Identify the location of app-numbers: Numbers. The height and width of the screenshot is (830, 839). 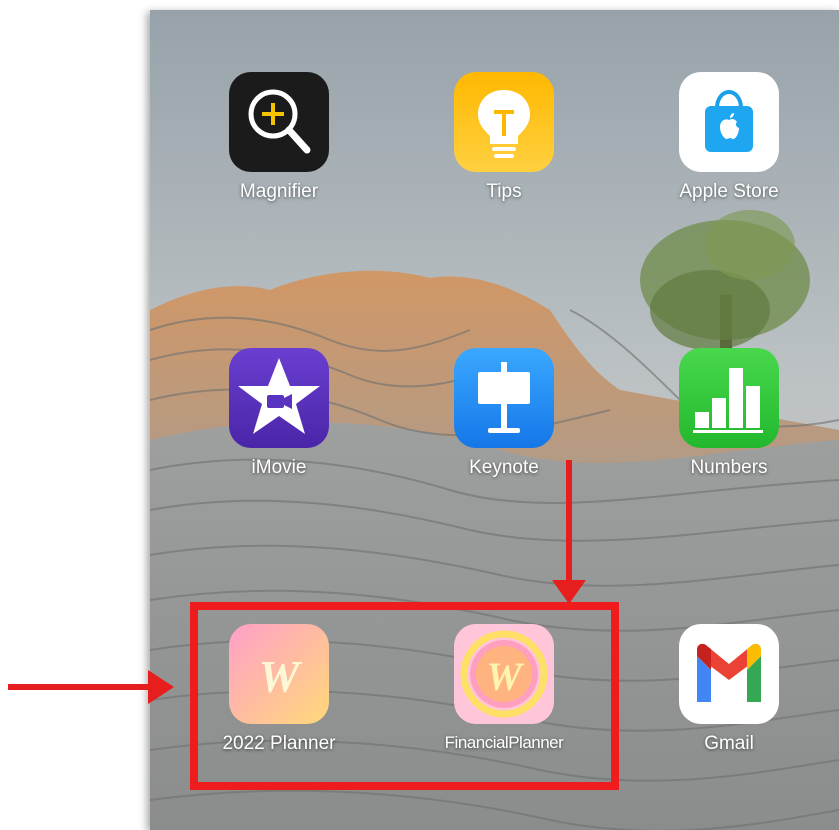
(729, 413).